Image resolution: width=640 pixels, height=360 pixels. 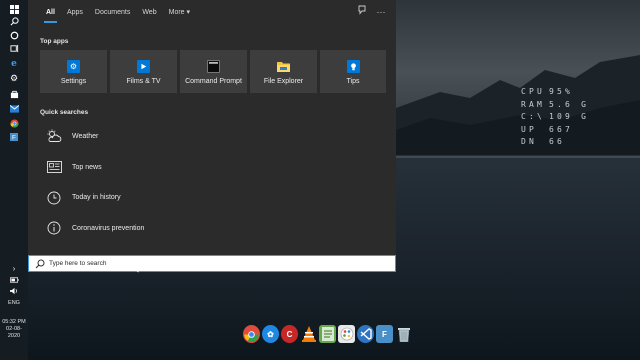 I want to click on store-icon, so click(x=14, y=94).